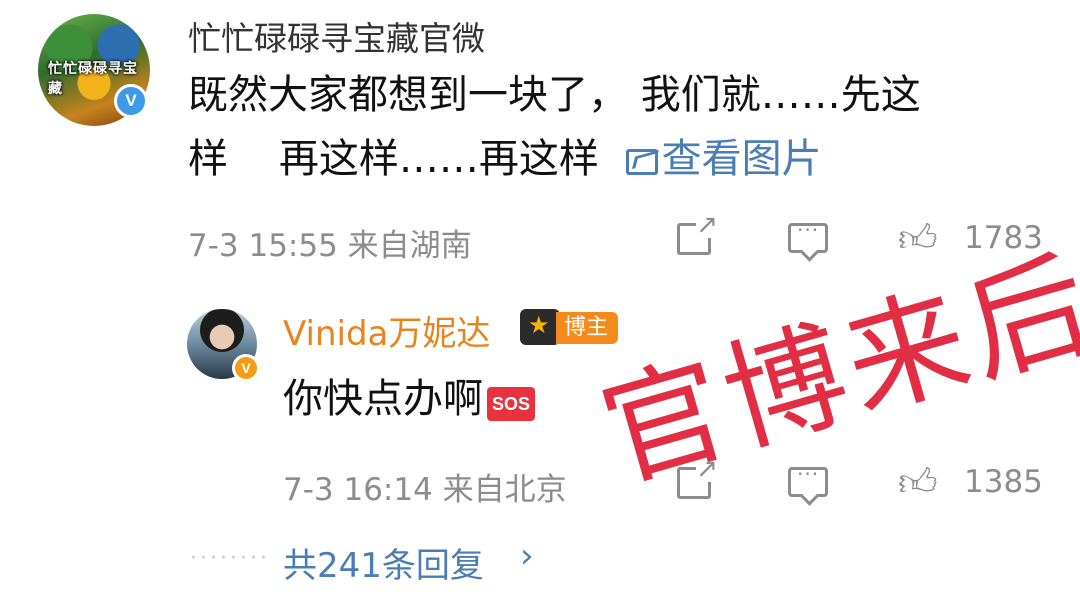 The image size is (1080, 615). I want to click on reply-time-location: 7-3 16:14 来自北京, so click(425, 490).